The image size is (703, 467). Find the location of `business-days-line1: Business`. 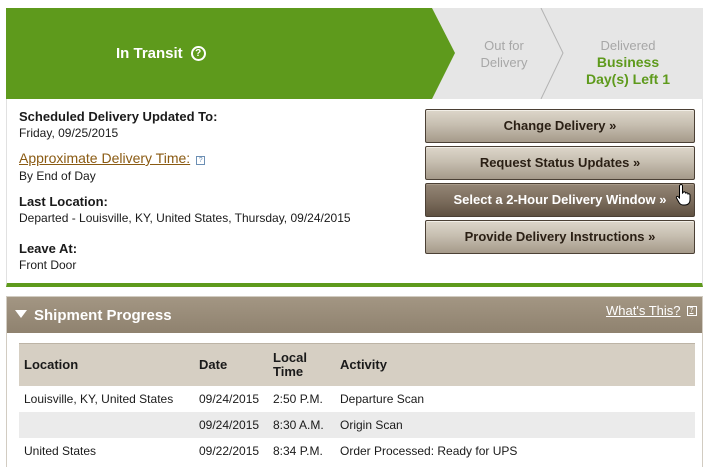

business-days-line1: Business is located at coordinates (628, 62).